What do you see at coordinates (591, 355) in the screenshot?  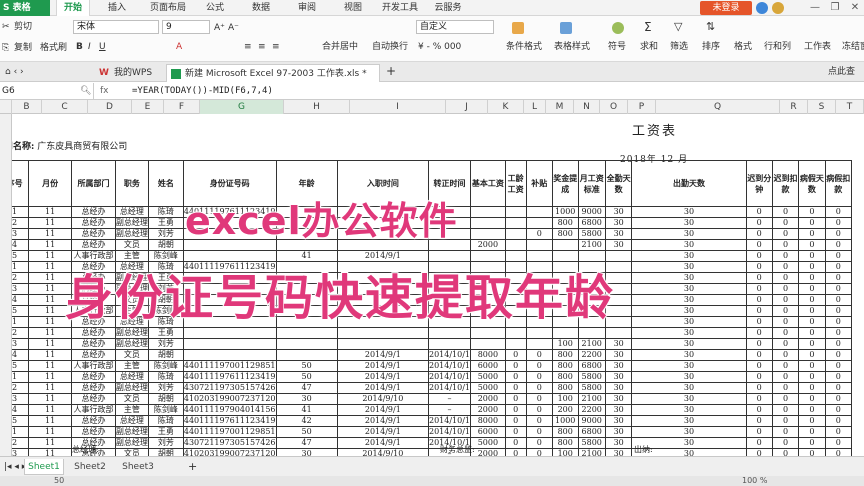 I see `table-cell: 2200` at bounding box center [591, 355].